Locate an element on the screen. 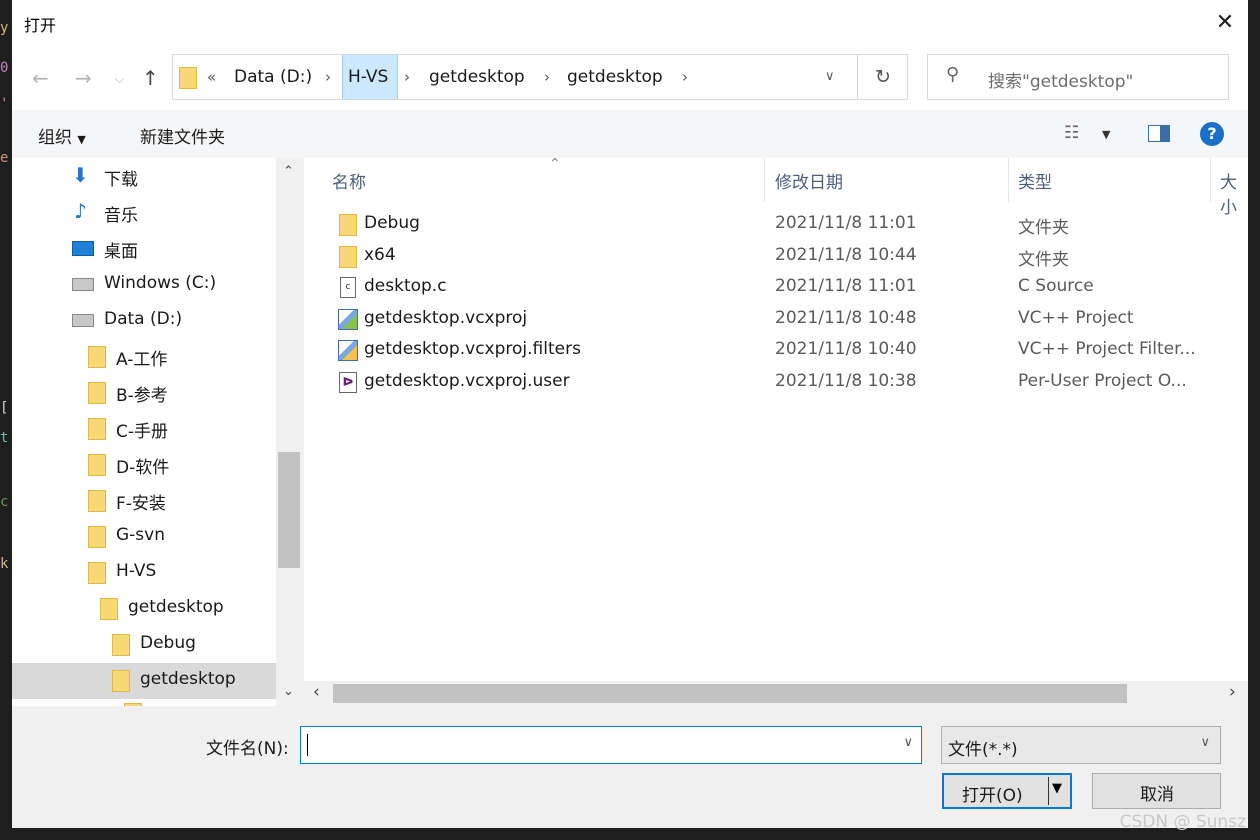 The image size is (1260, 840). scroll-down-icon: ⌄ is located at coordinates (288, 691).